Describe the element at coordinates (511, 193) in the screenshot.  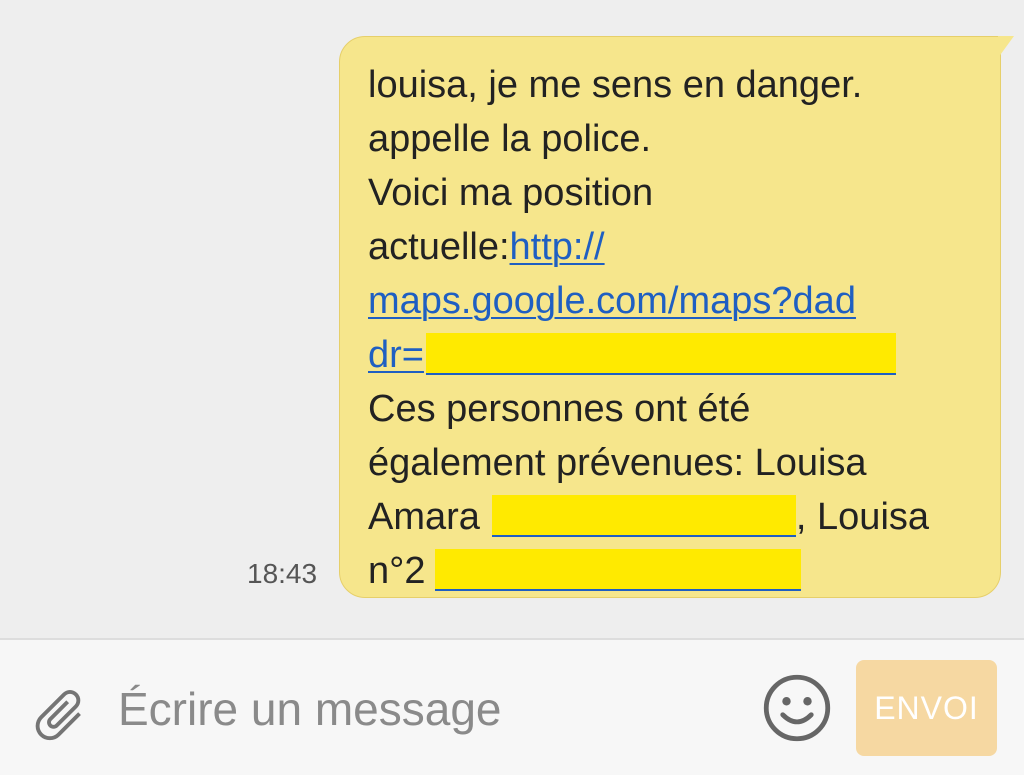
I see `message-line-3: Voici ma position` at that location.